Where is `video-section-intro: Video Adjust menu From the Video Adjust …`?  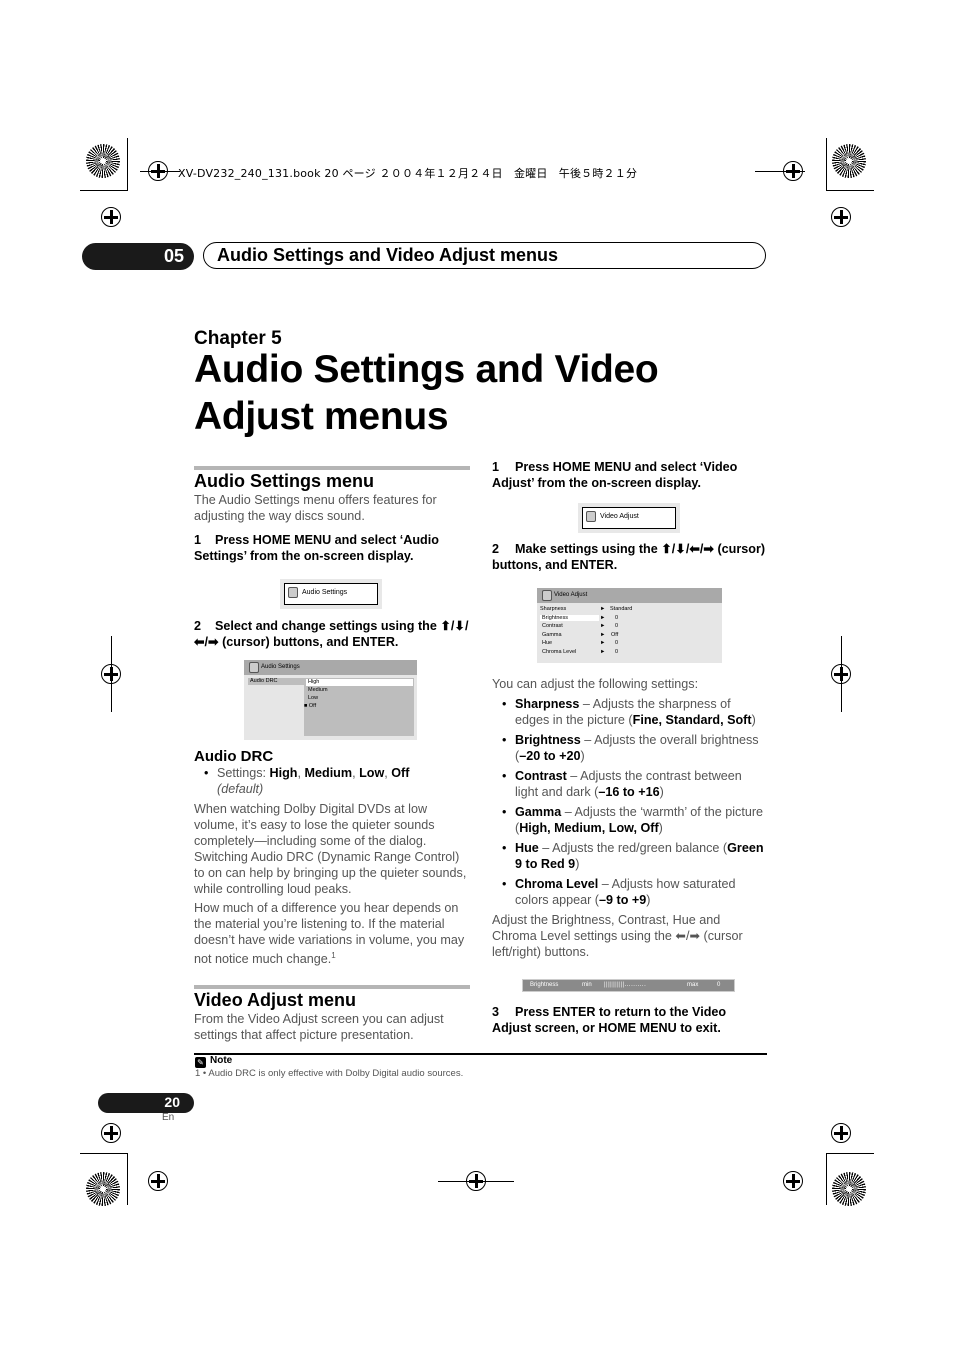
video-section-intro: Video Adjust menu From the Video Adjust … is located at coordinates (332, 1014).